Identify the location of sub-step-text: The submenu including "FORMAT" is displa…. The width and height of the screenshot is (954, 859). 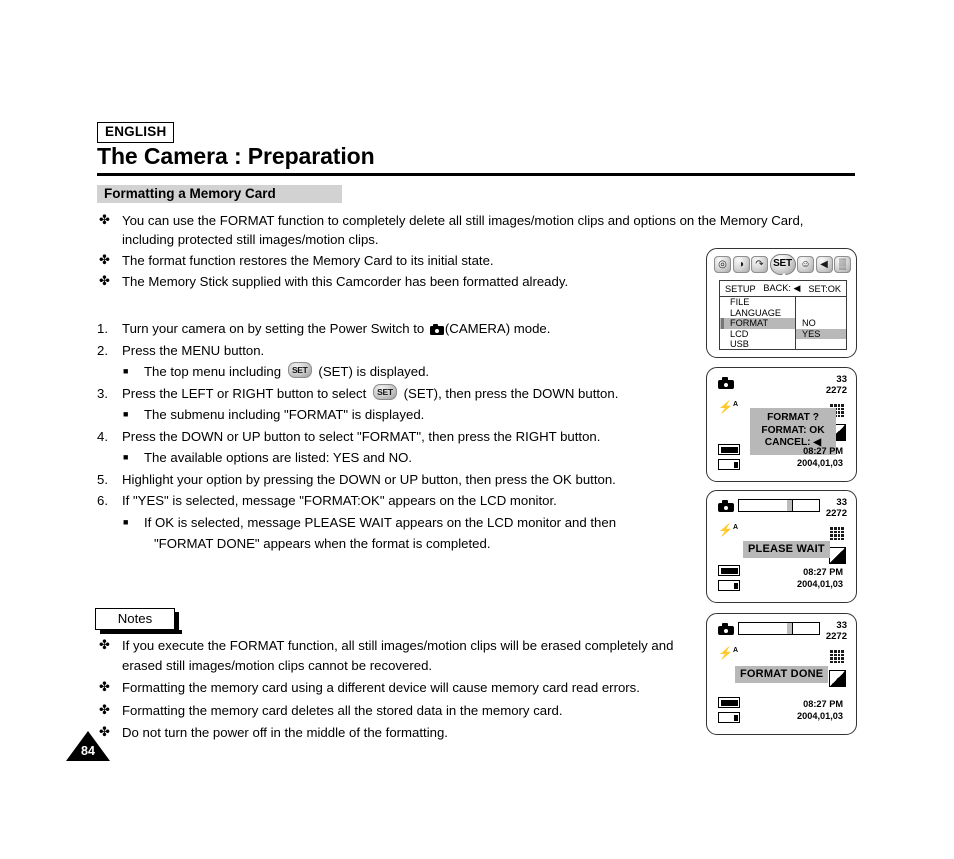
(284, 414).